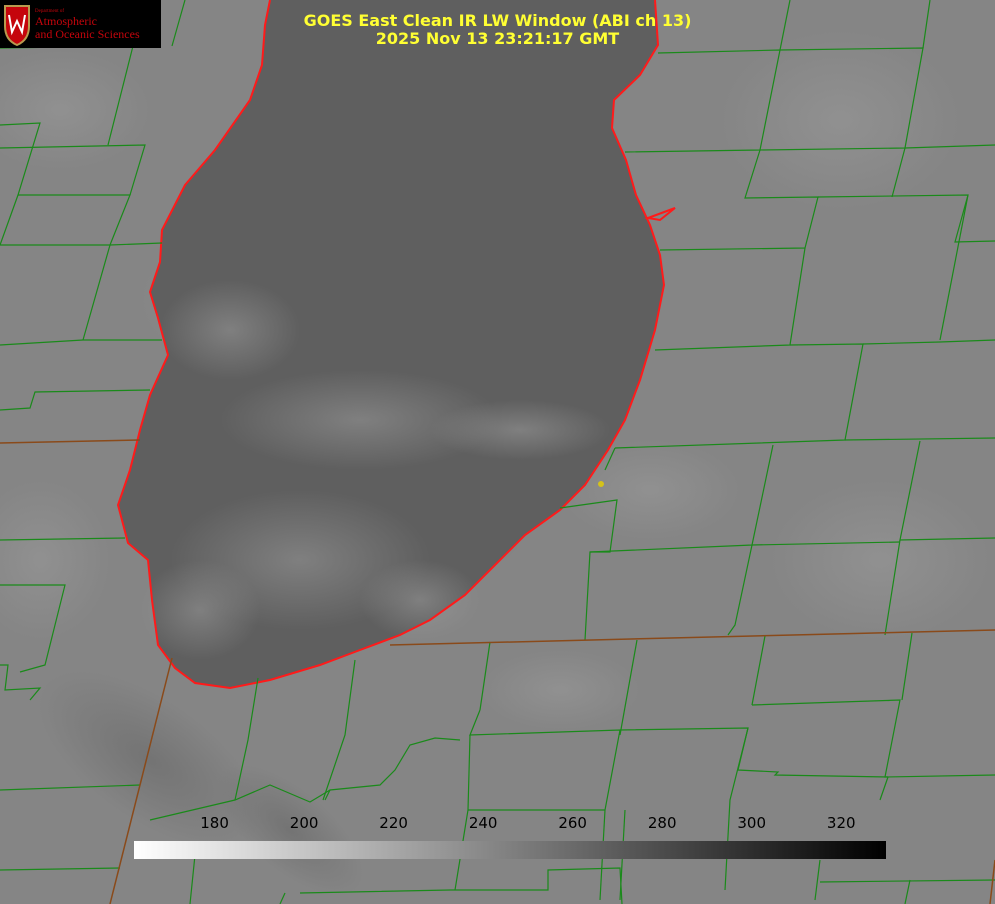 The image size is (995, 904). Describe the element at coordinates (214, 823) in the screenshot. I see `colorbar-tick-label: 180` at that location.